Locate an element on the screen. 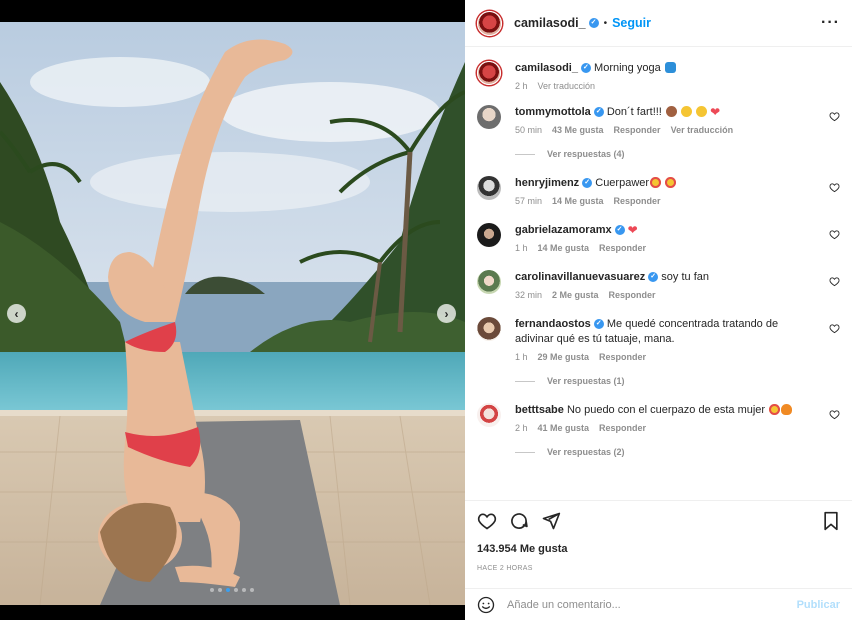 Image resolution: width=852 pixels, height=620 pixels. comment-icon is located at coordinates (519, 521).